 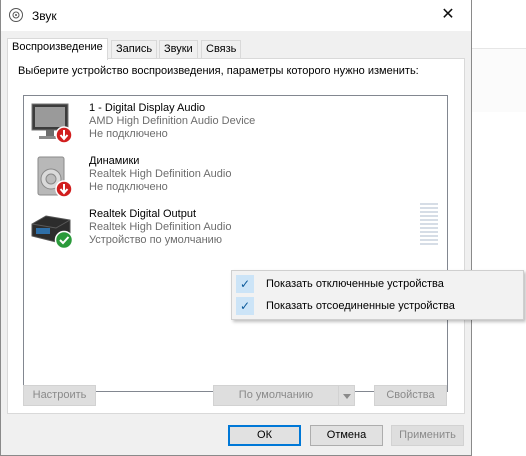 What do you see at coordinates (114, 161) in the screenshot?
I see `device-name: Динамики` at bounding box center [114, 161].